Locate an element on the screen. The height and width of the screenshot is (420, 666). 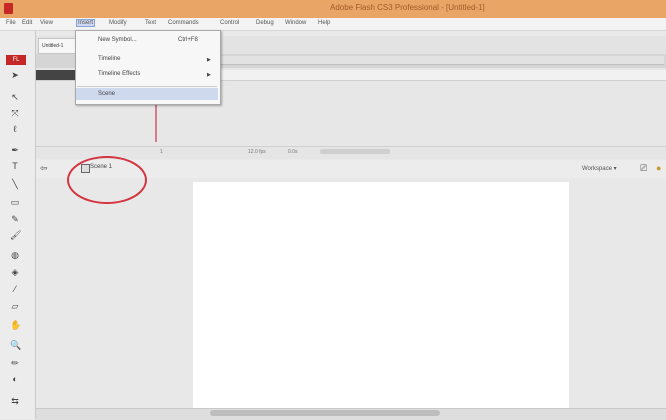
lasso-tool-icon: ℓ is located at coordinates (15, 129).